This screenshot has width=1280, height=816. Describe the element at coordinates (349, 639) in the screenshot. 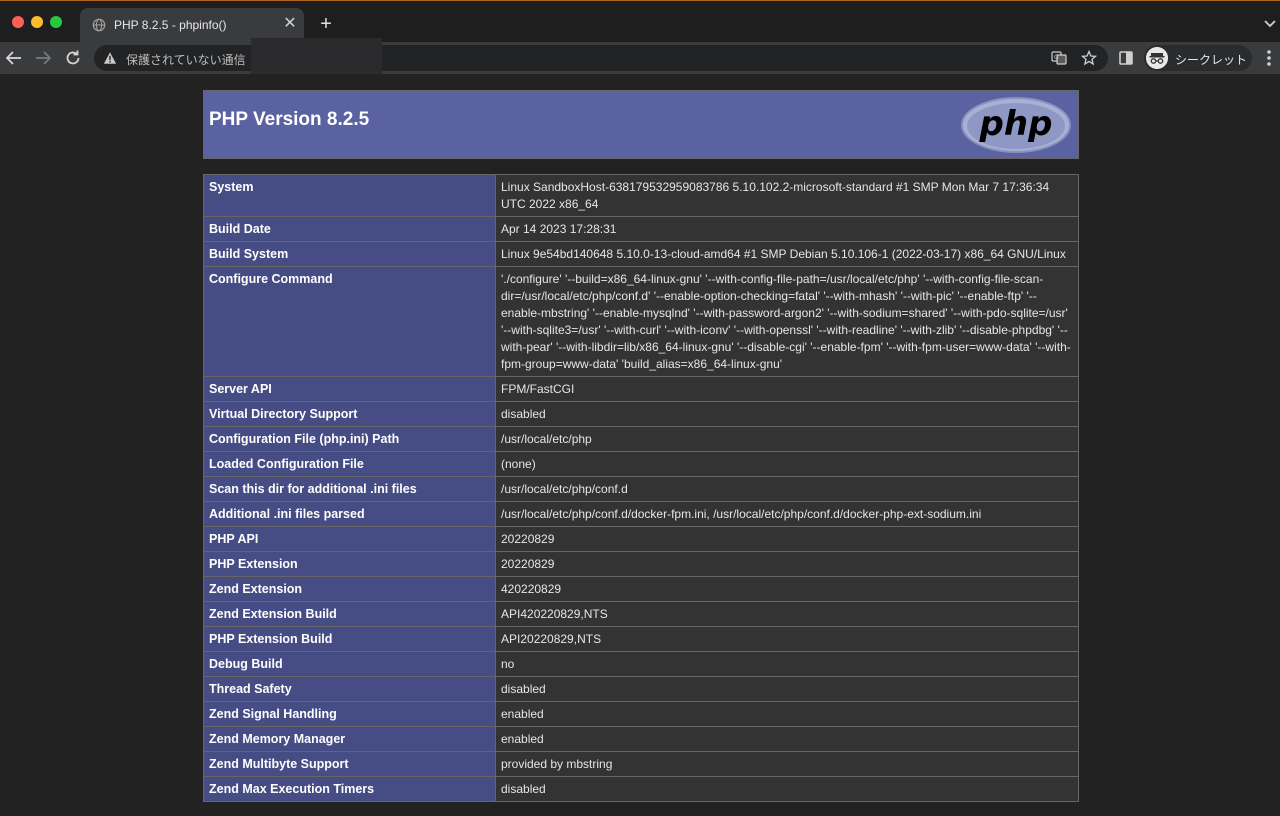

I see `row-label: PHP Extension Build` at that location.